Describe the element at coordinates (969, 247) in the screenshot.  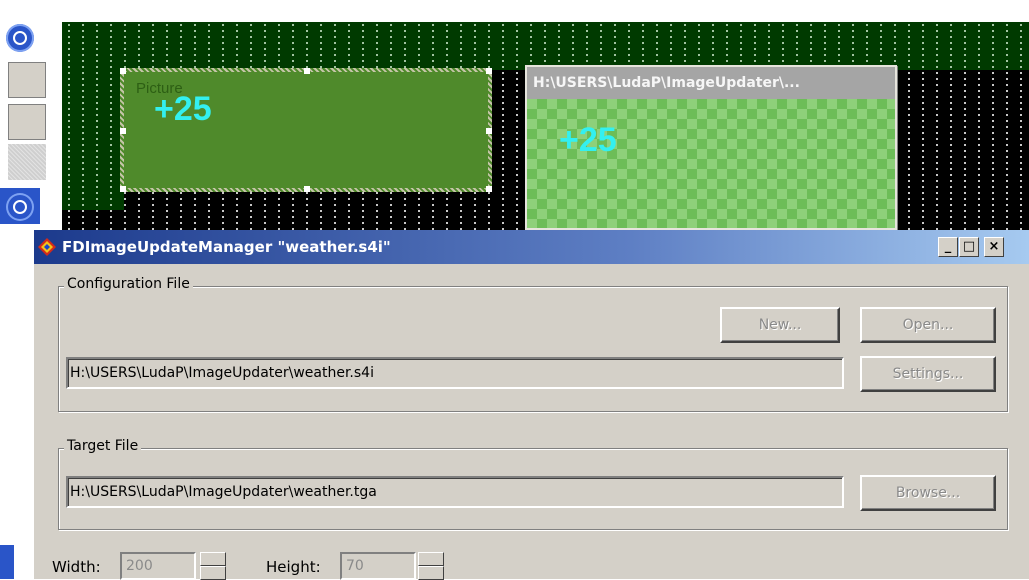
I see `maximize-button: □` at that location.